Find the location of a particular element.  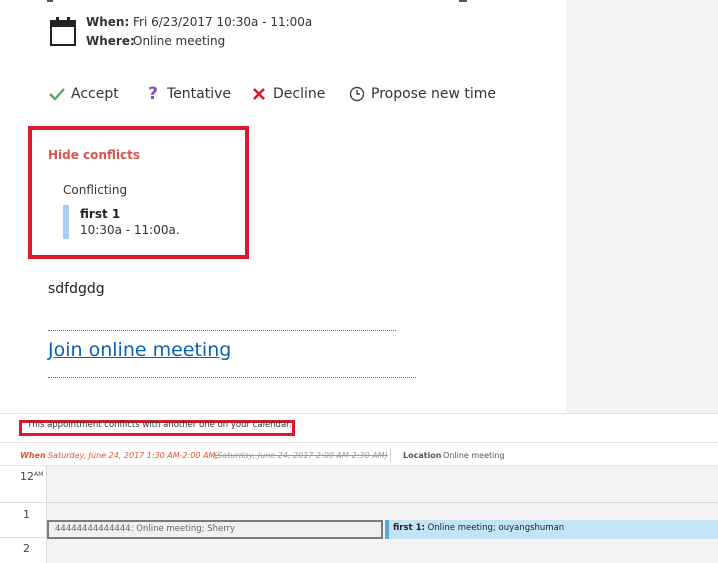

conflicting-appointment-block: first 1: Online meeting; ouyangshuman is located at coordinates (551, 529).